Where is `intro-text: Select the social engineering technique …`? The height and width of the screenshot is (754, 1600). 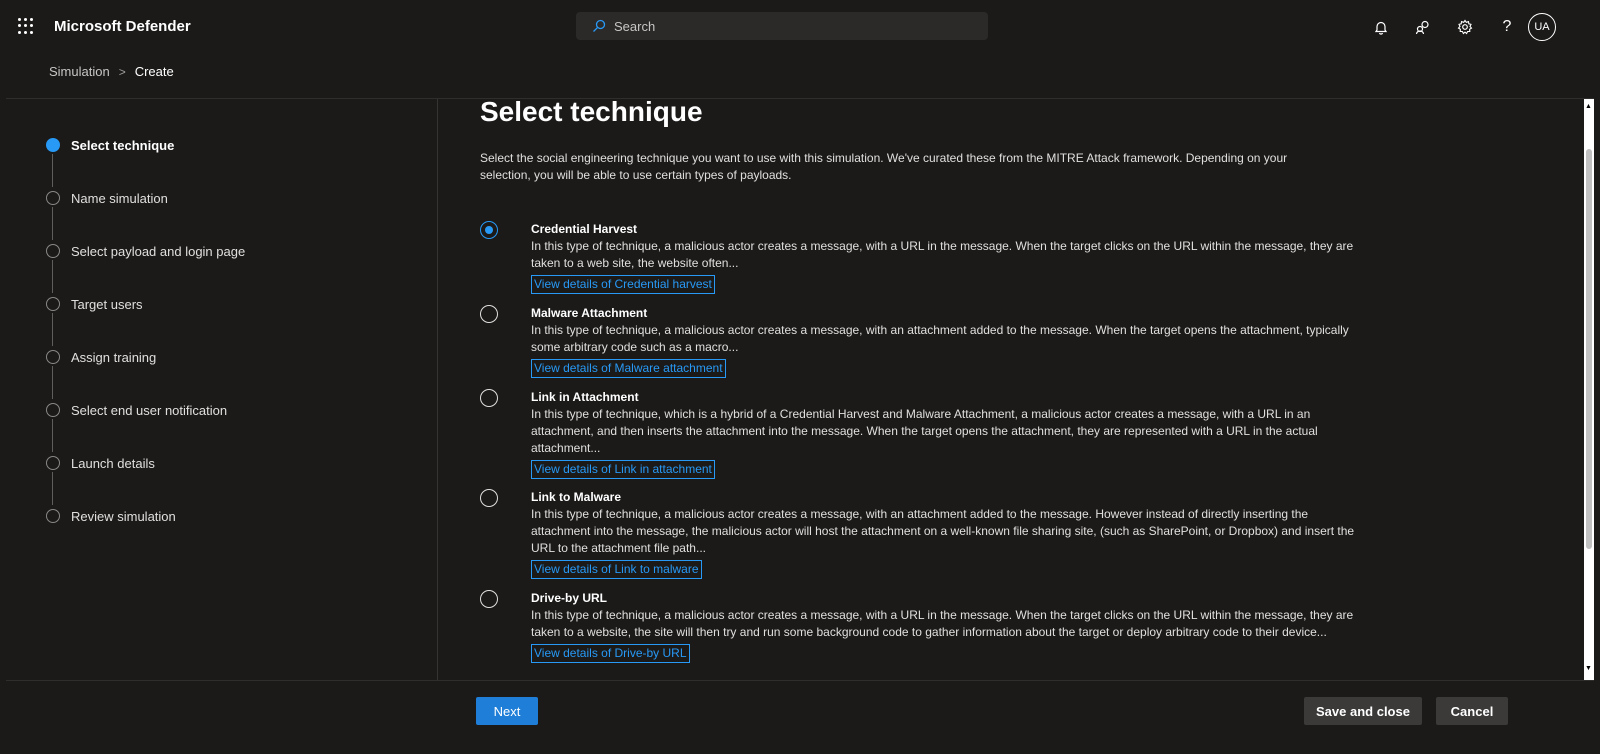 intro-text: Select the social engineering technique … is located at coordinates (884, 166).